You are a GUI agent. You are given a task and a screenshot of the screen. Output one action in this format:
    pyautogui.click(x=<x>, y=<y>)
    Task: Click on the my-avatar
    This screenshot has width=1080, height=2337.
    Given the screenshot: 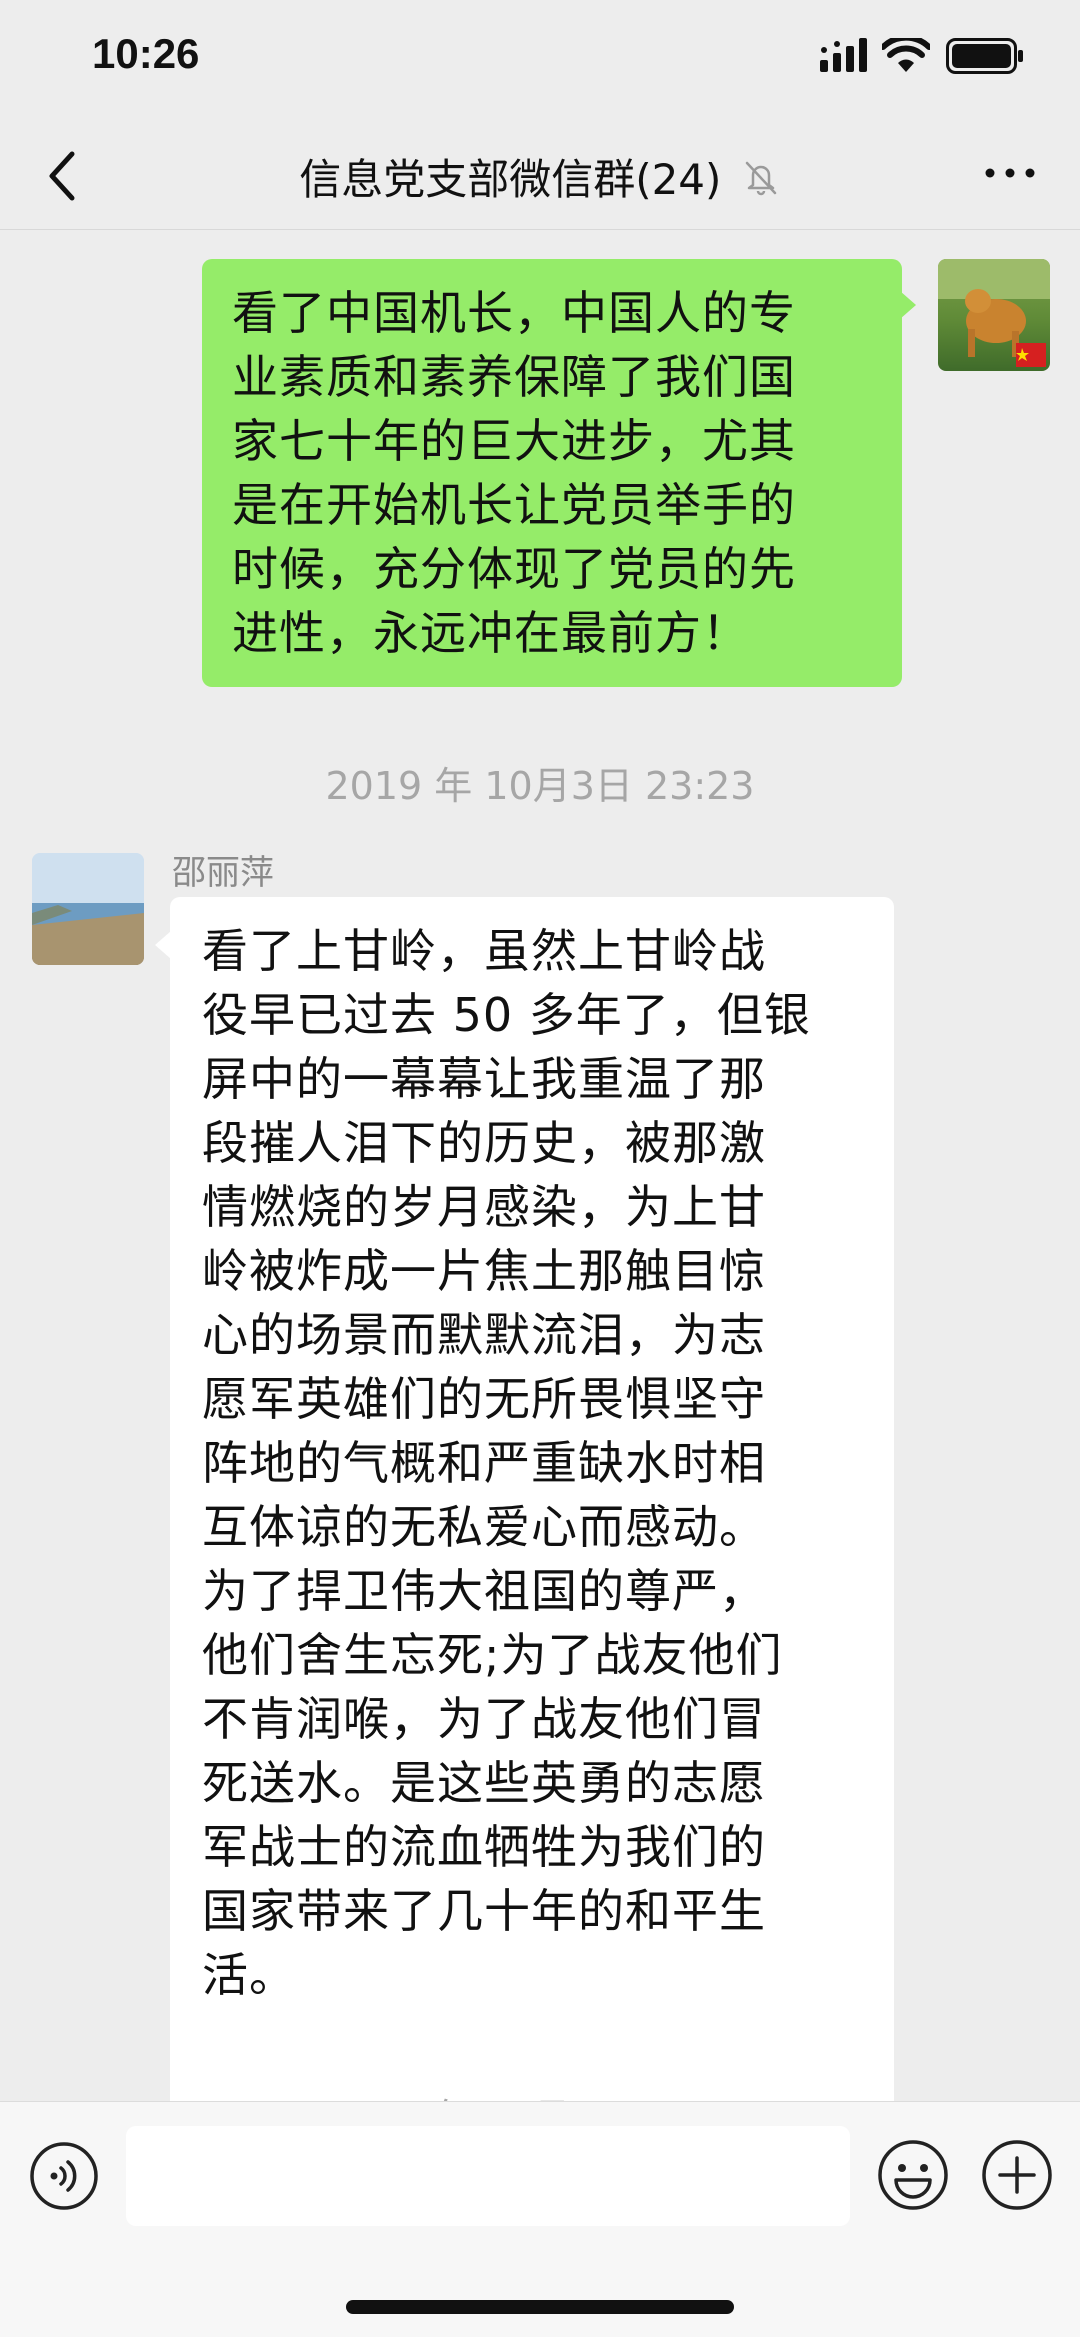 What is the action you would take?
    pyautogui.click(x=994, y=315)
    